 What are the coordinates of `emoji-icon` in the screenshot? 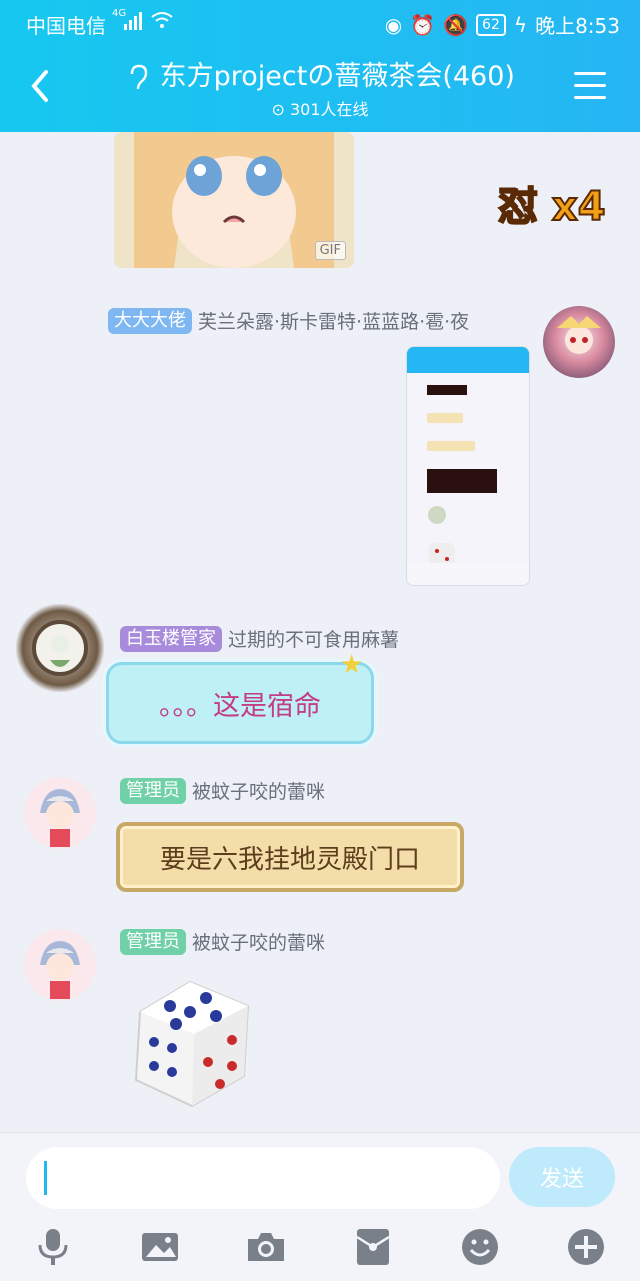 It's located at (480, 1247).